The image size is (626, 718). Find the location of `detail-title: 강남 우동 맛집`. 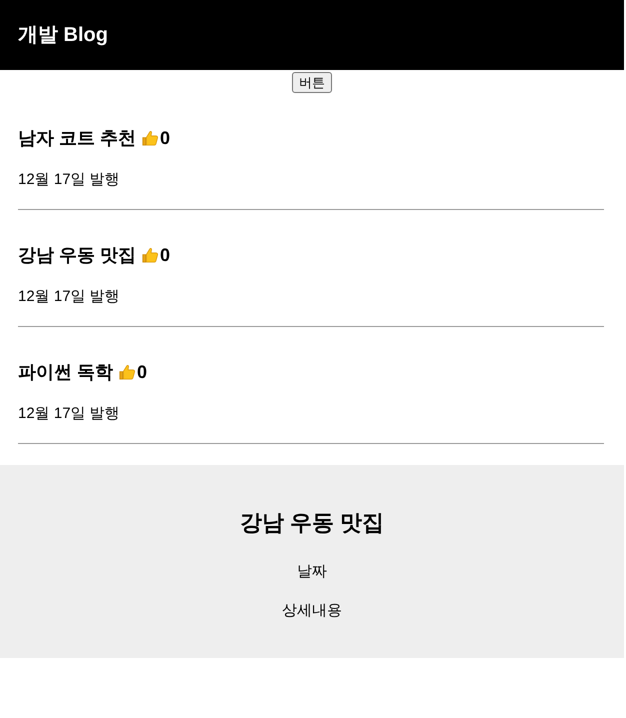

detail-title: 강남 우동 맛집 is located at coordinates (312, 523).